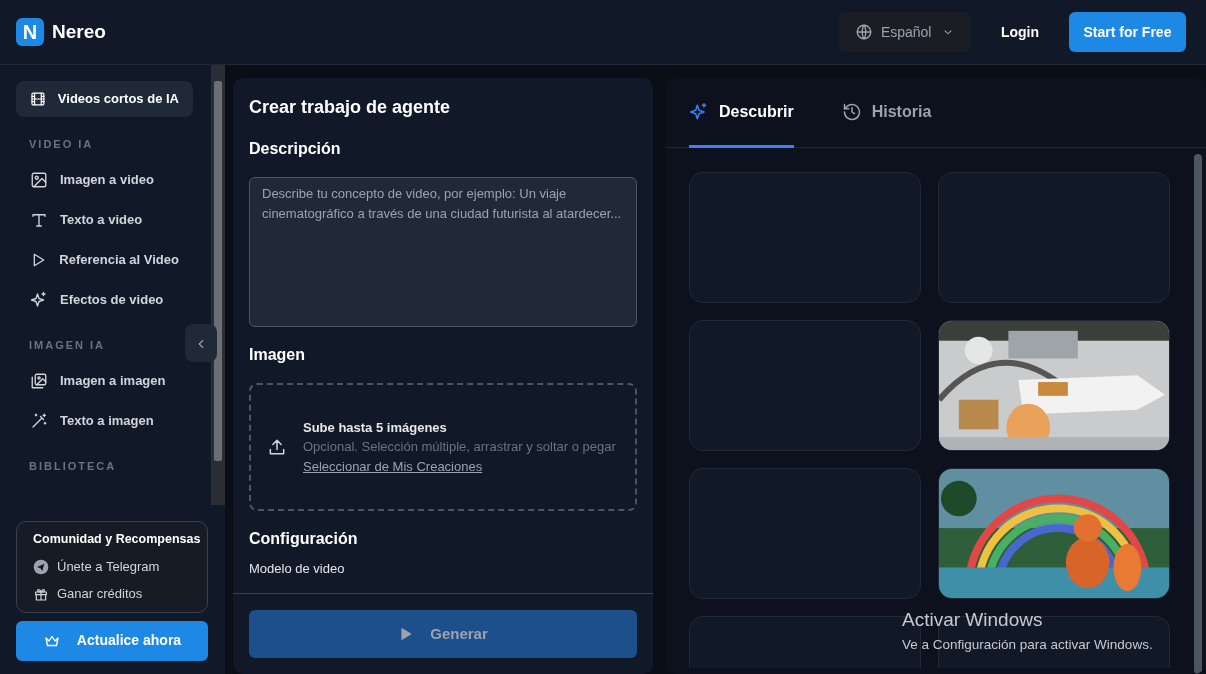 The image size is (1206, 674). Describe the element at coordinates (277, 355) in the screenshot. I see `field-label: Imagen` at that location.